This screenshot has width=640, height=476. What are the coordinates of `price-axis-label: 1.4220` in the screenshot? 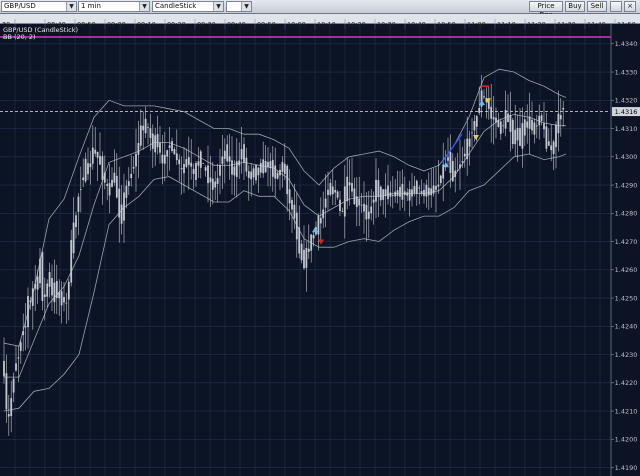 It's located at (626, 383).